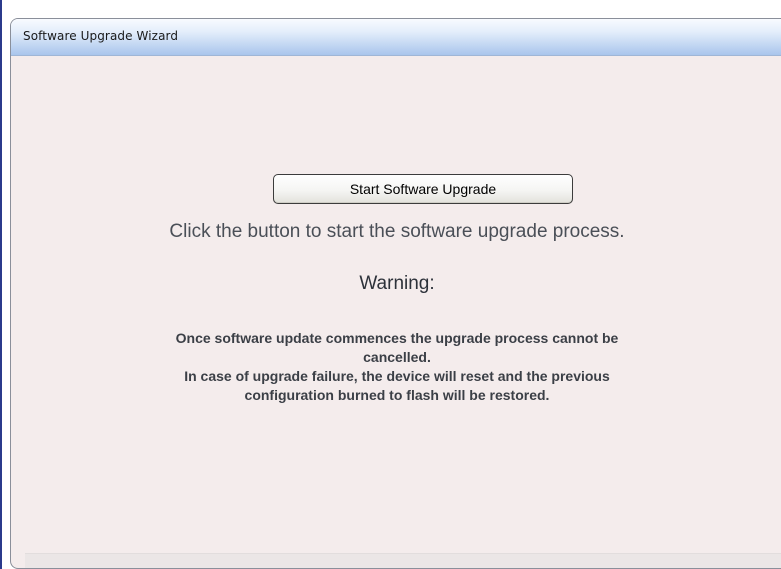 Image resolution: width=781 pixels, height=569 pixels. I want to click on warning-heading: Warning:, so click(397, 283).